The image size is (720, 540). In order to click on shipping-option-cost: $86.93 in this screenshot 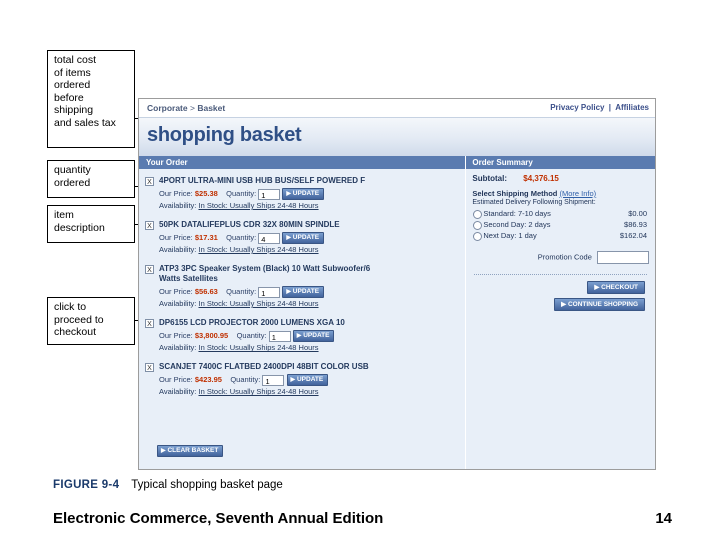, I will do `click(635, 224)`.